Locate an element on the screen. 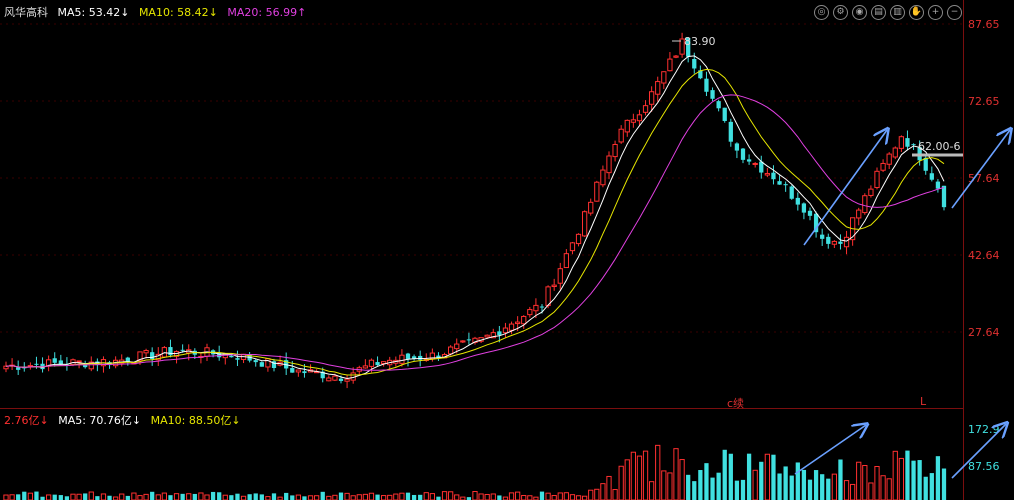  copy-icon: ▥ is located at coordinates (897, 12).